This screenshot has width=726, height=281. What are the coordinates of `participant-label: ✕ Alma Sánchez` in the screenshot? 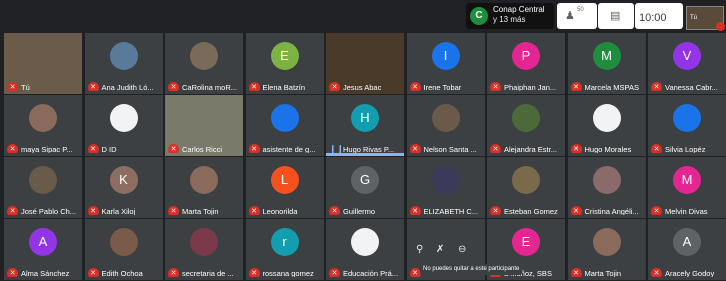 It's located at (43, 271).